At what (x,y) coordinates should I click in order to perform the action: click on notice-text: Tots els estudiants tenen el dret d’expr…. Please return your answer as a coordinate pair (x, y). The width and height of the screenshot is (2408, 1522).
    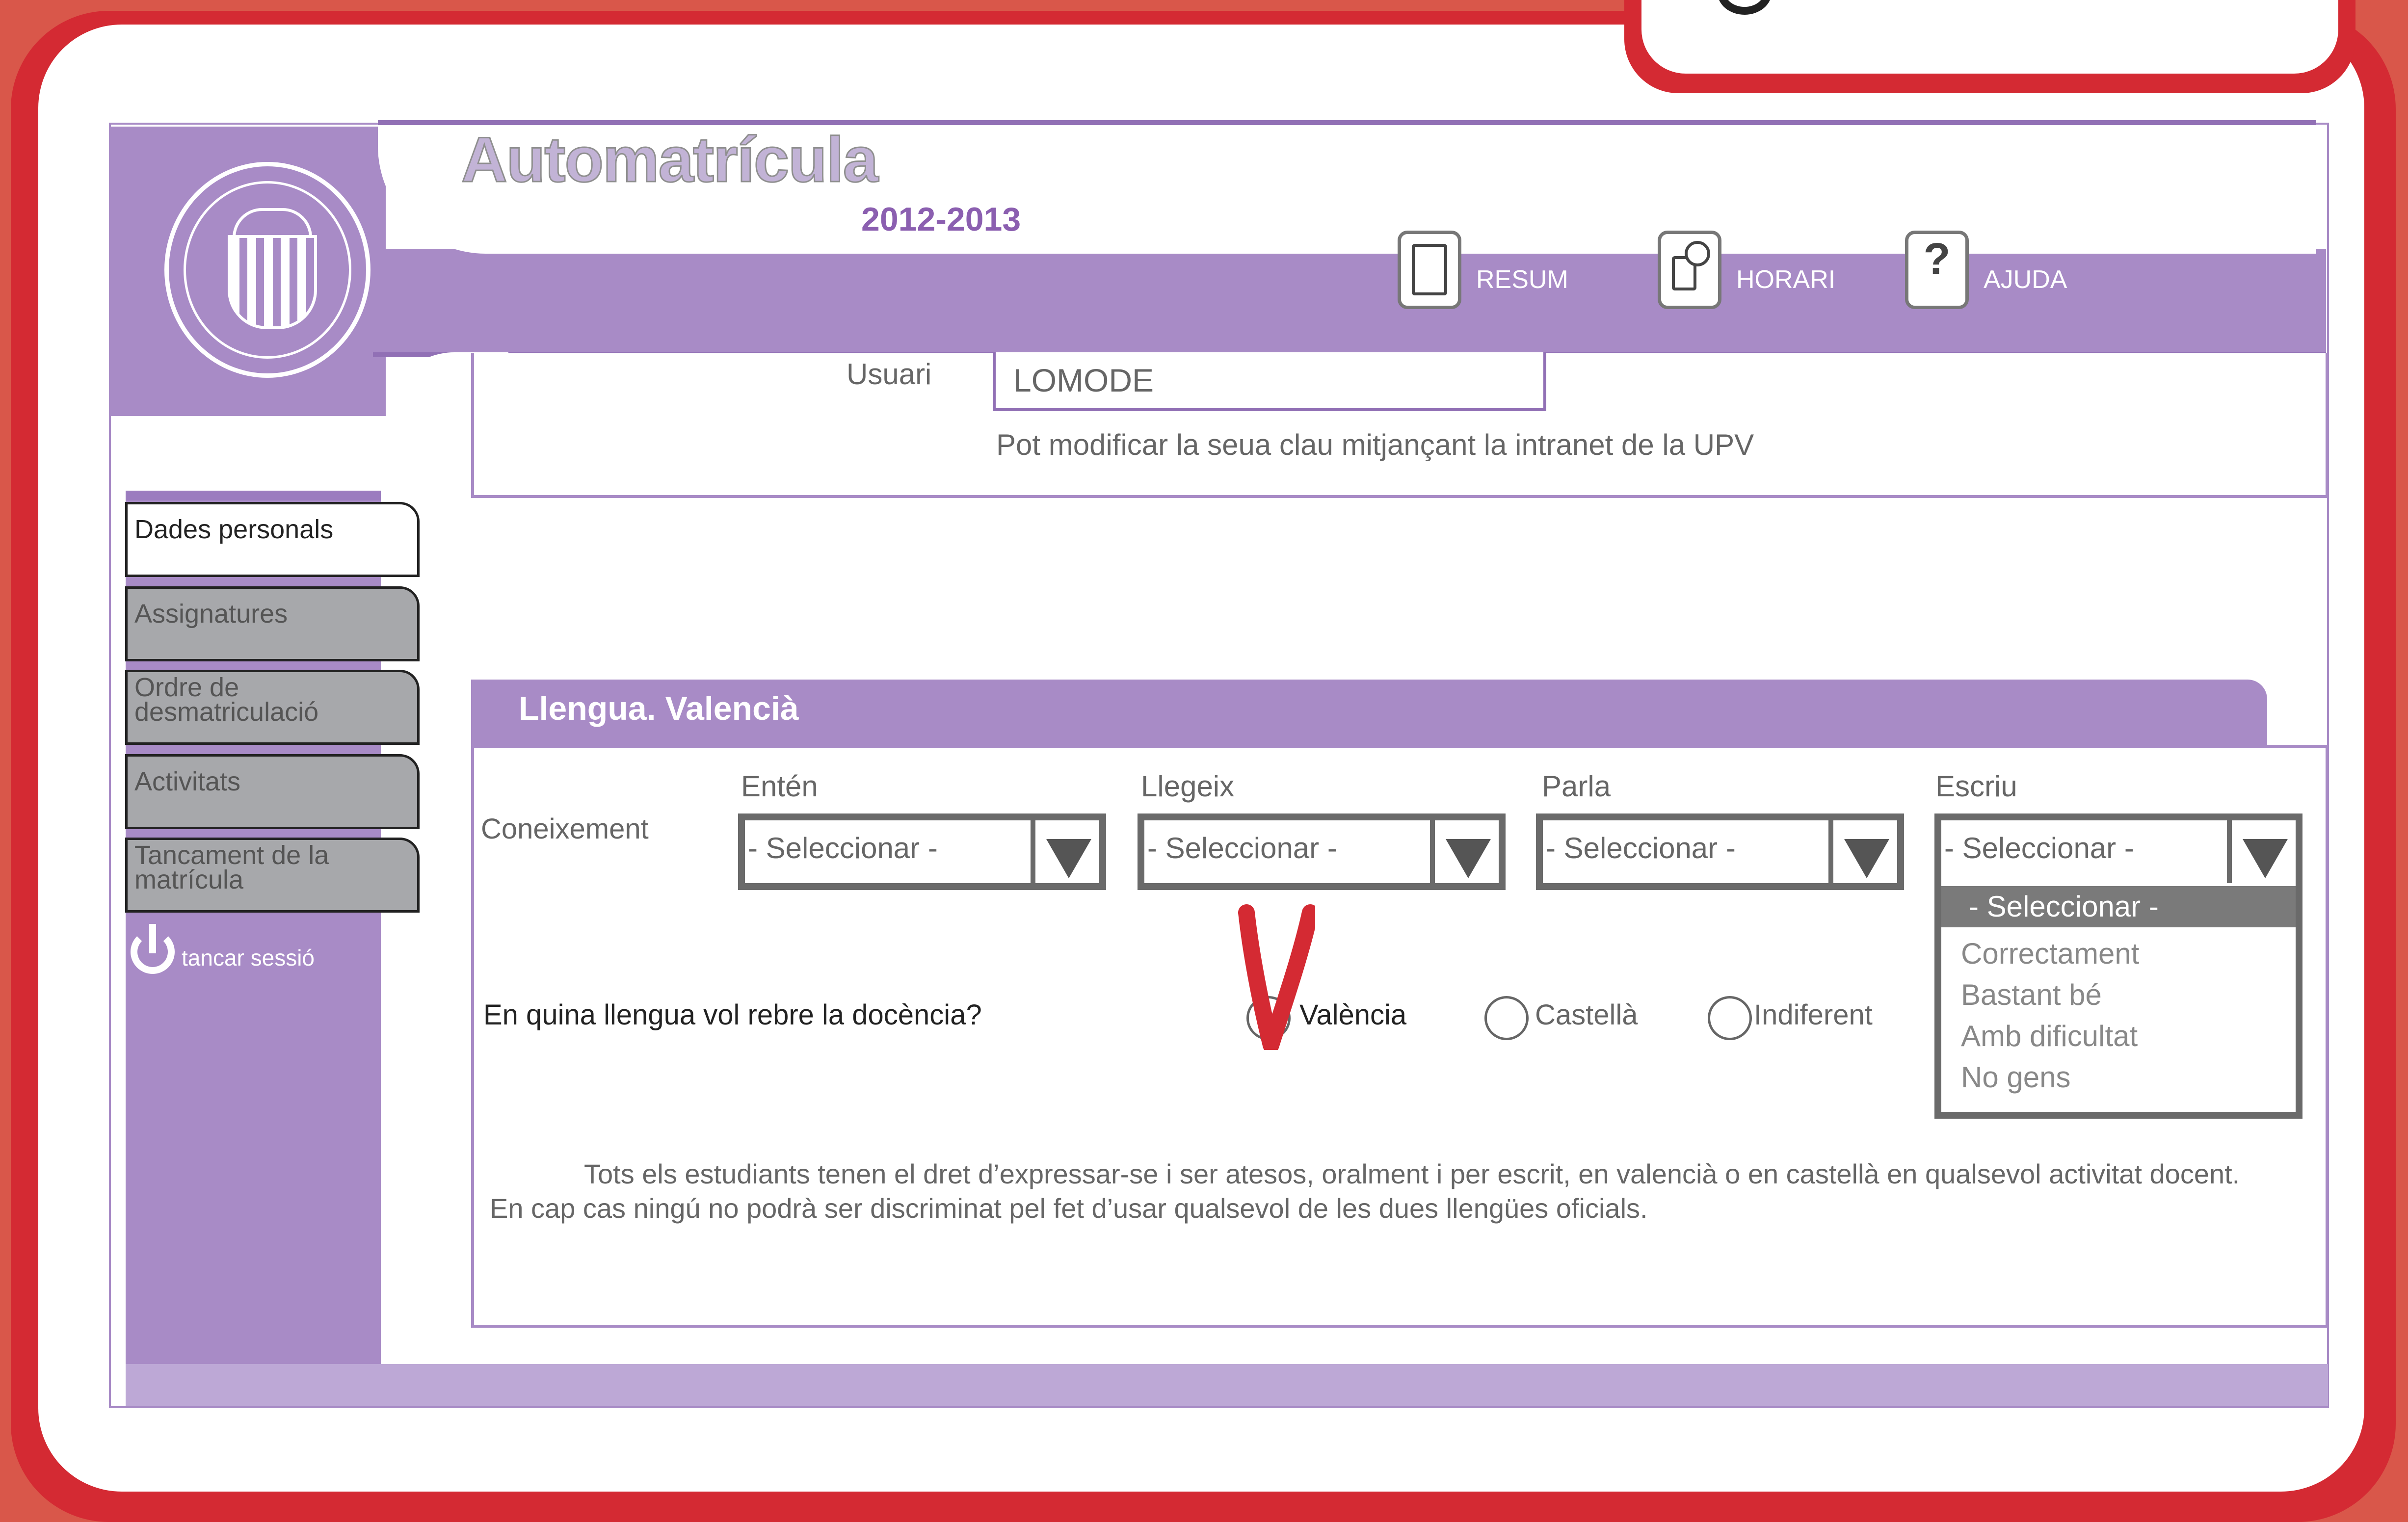
    Looking at the image, I should click on (1412, 1173).